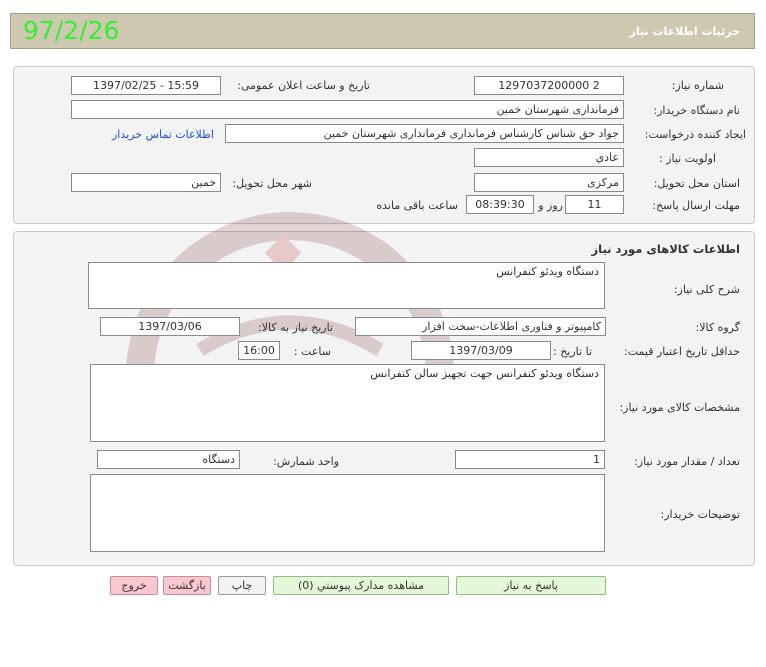  What do you see at coordinates (594, 204) in the screenshot?
I see `days-field: 11` at bounding box center [594, 204].